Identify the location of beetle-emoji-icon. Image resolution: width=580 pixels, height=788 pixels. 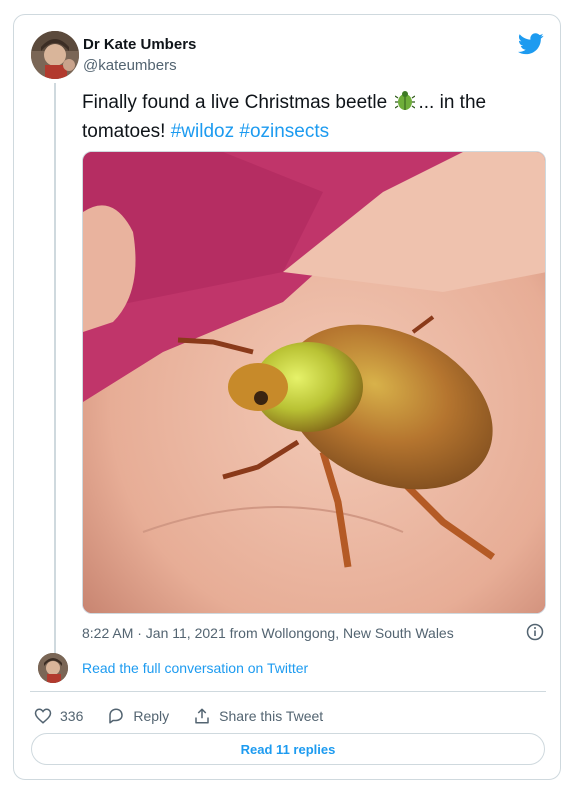
(405, 104).